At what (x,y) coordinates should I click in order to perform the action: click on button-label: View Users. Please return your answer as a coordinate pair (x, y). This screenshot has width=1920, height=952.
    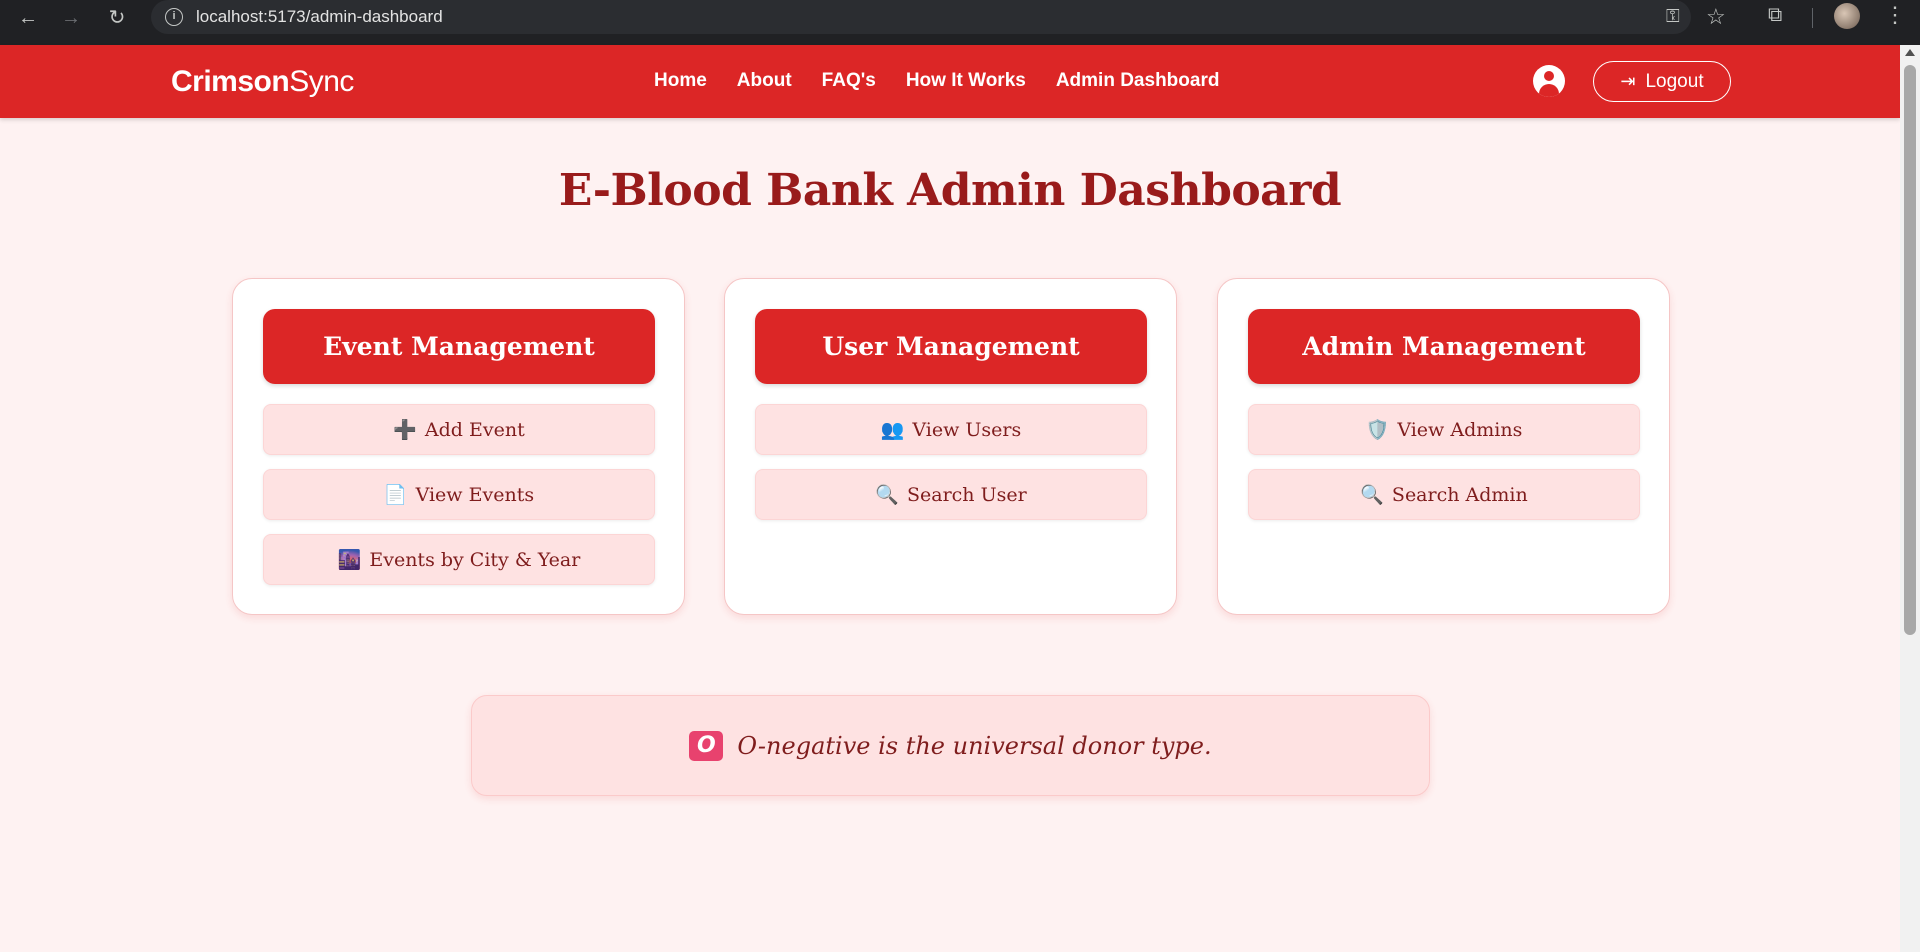
    Looking at the image, I should click on (967, 429).